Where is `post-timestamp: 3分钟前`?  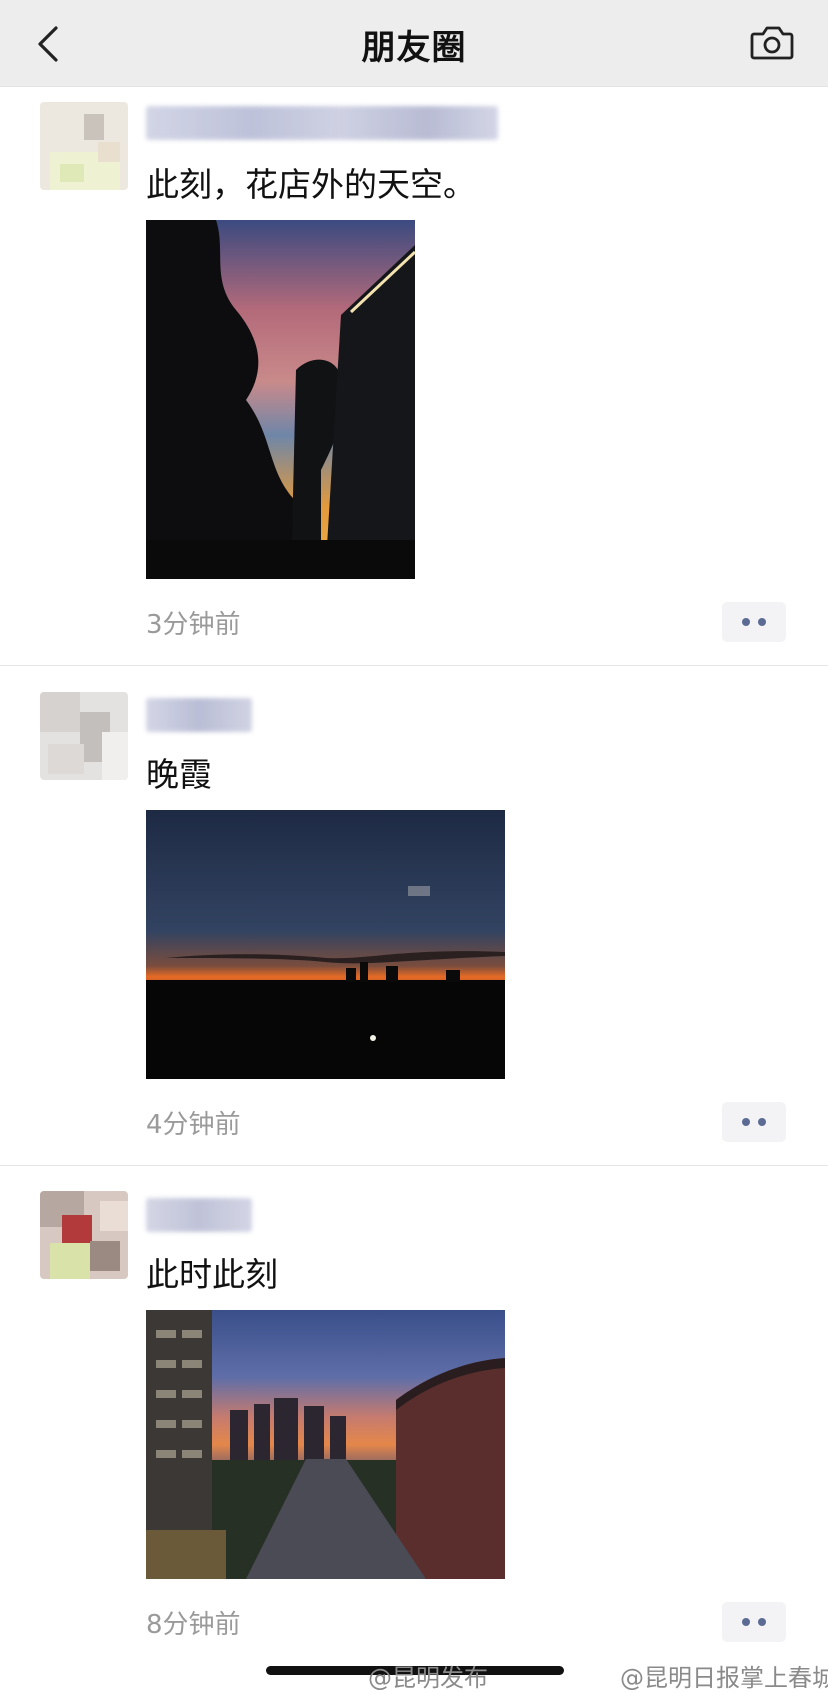
post-timestamp: 3分钟前 is located at coordinates (193, 625).